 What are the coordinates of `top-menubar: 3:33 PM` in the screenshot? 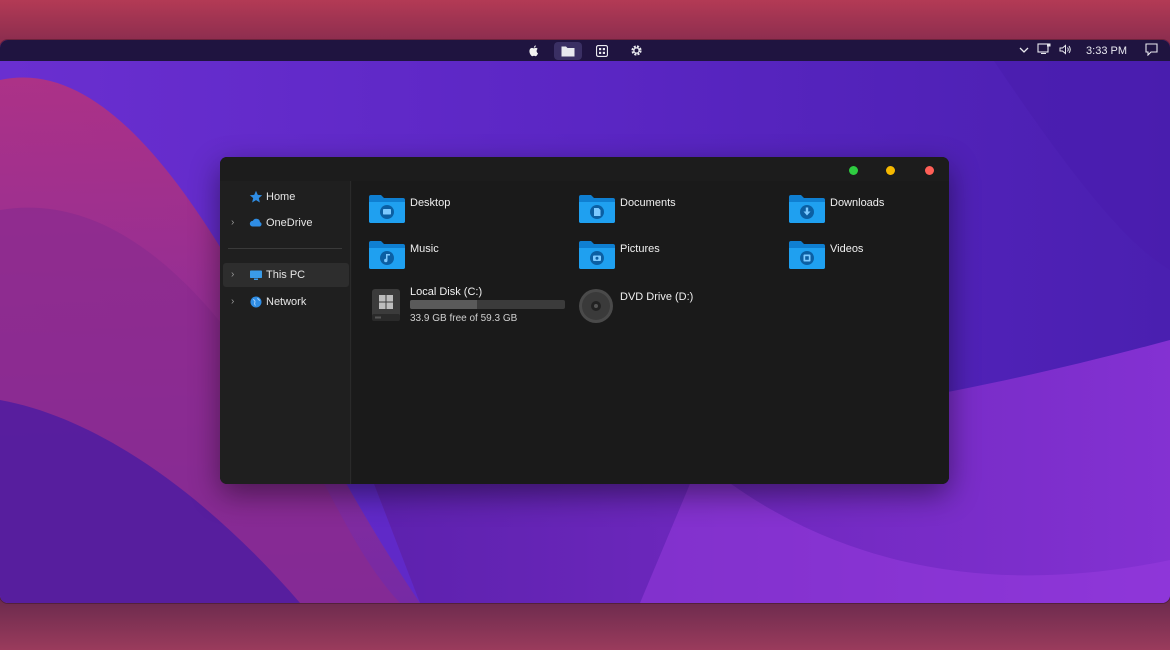 It's located at (585, 50).